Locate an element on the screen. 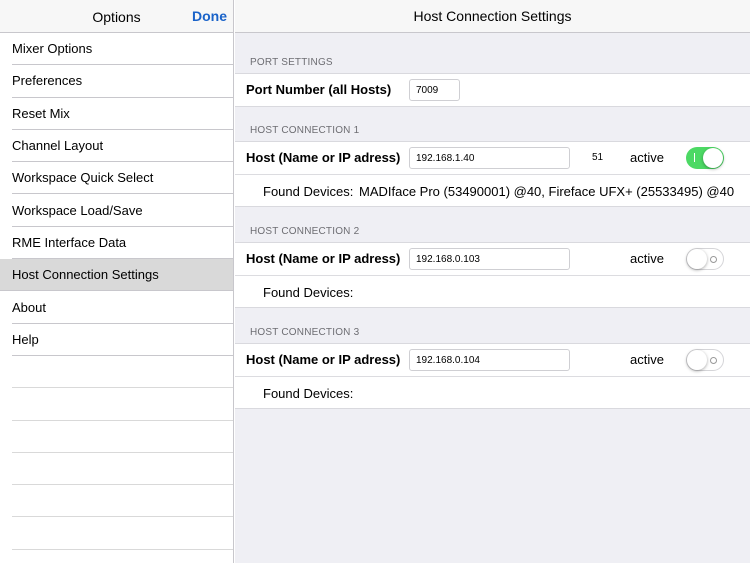  done-button: Done is located at coordinates (209, 16).